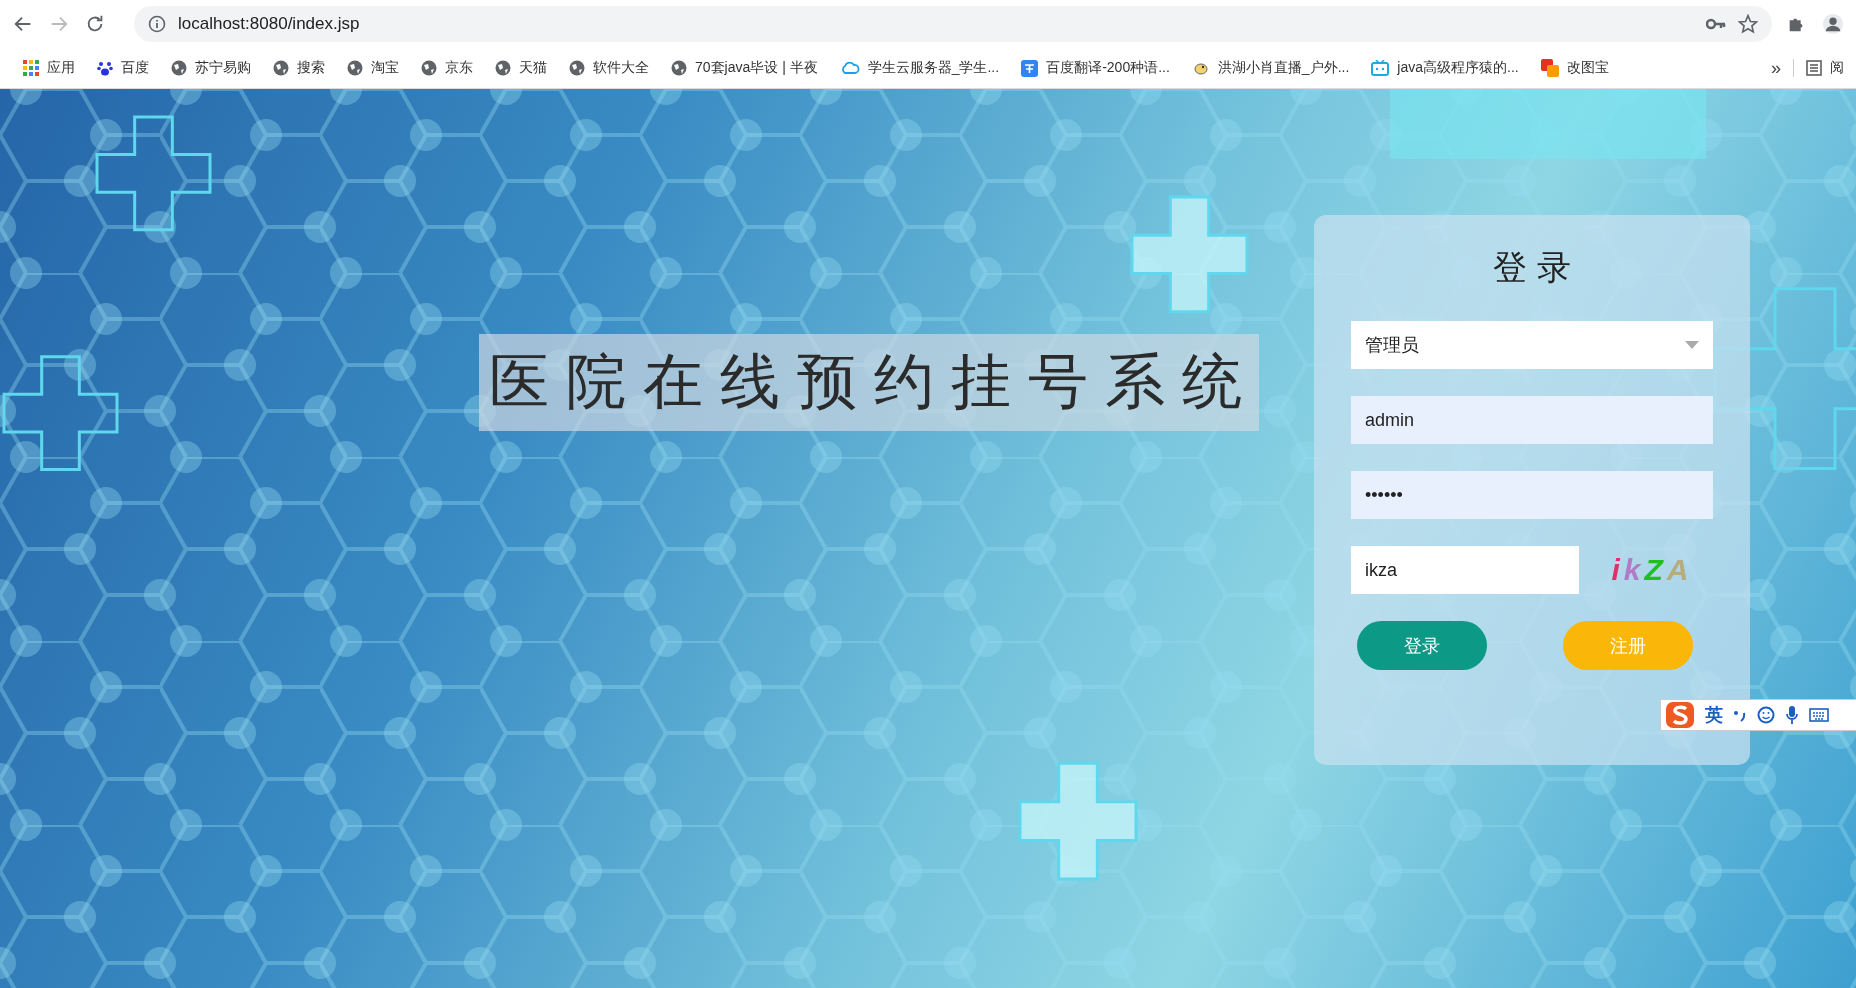  What do you see at coordinates (1380, 68) in the screenshot?
I see `tv-icon` at bounding box center [1380, 68].